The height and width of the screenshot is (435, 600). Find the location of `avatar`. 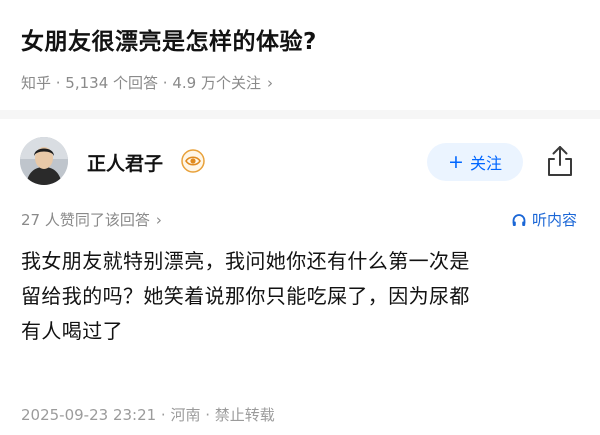

avatar is located at coordinates (44, 161).